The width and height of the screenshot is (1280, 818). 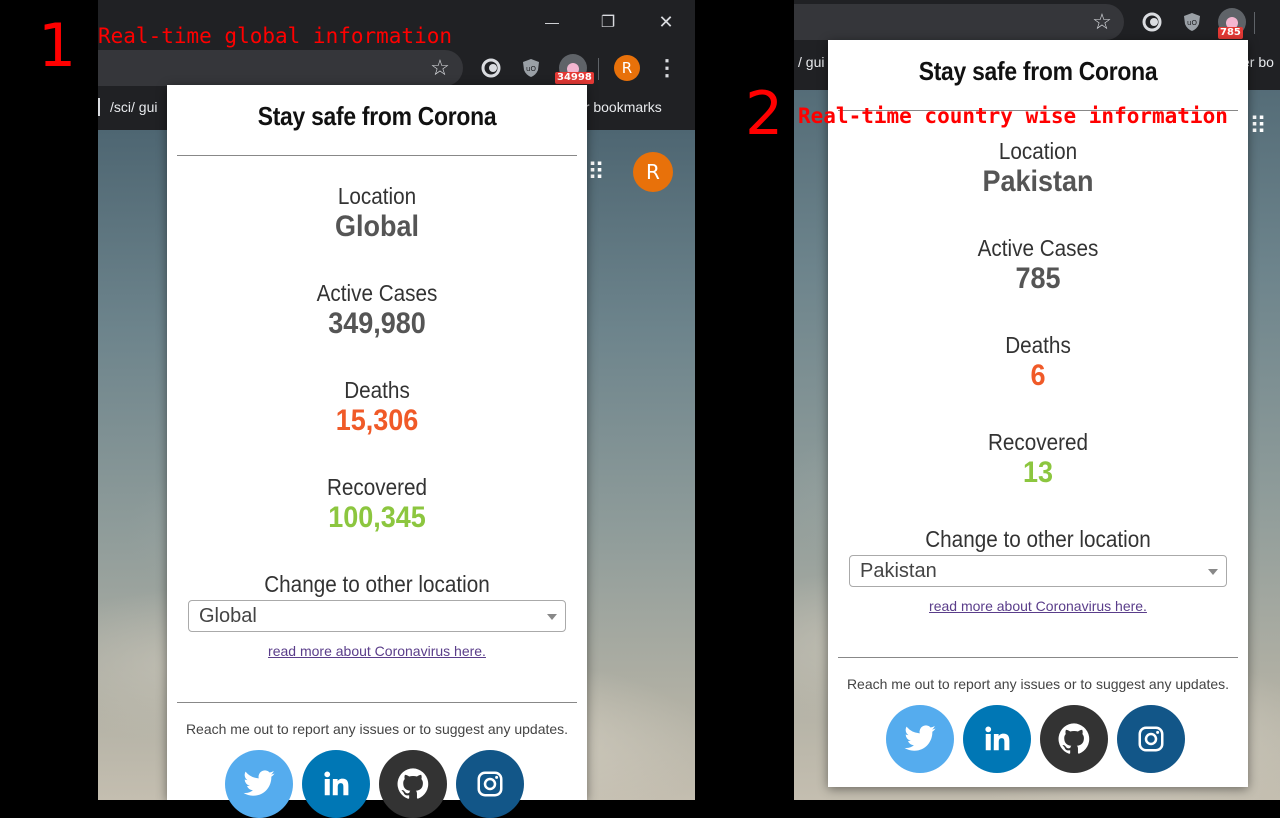 What do you see at coordinates (1038, 181) in the screenshot?
I see `location-value: Pakistan` at bounding box center [1038, 181].